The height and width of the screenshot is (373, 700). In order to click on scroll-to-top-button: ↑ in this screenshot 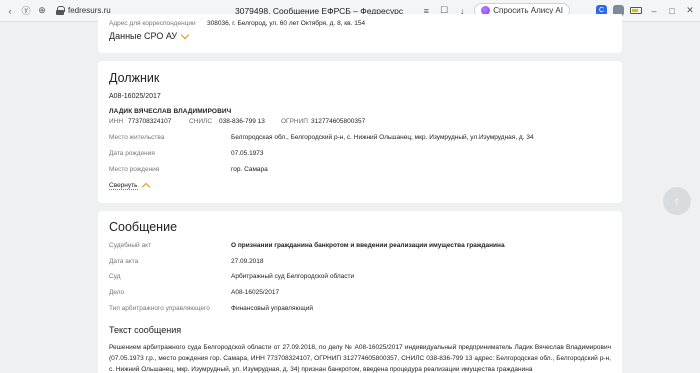, I will do `click(677, 201)`.